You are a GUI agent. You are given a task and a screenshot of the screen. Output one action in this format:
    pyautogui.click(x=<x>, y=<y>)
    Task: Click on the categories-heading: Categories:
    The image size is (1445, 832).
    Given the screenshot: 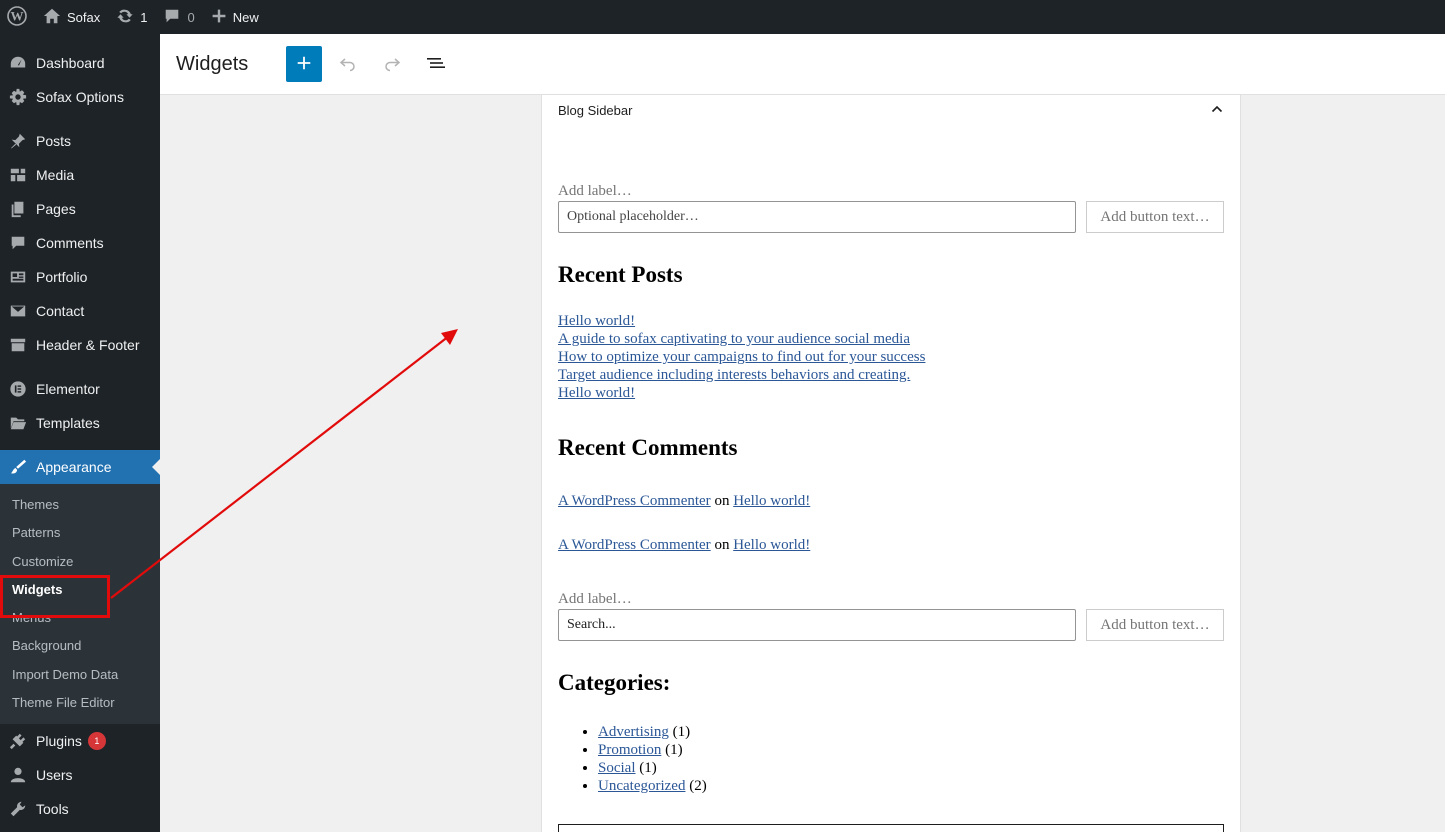 What is the action you would take?
    pyautogui.click(x=614, y=682)
    